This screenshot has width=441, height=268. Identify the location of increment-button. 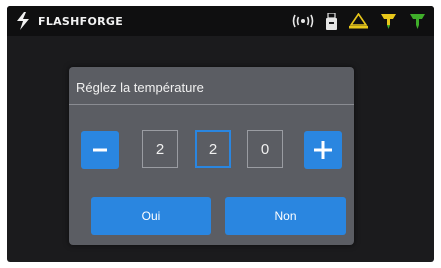
(323, 150).